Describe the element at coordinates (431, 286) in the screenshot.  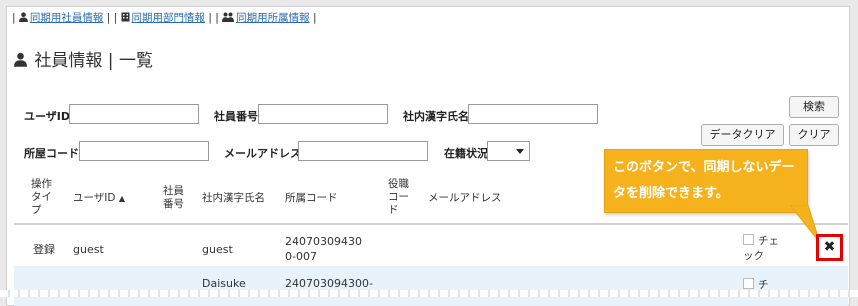
I see `table-row-highlight` at that location.